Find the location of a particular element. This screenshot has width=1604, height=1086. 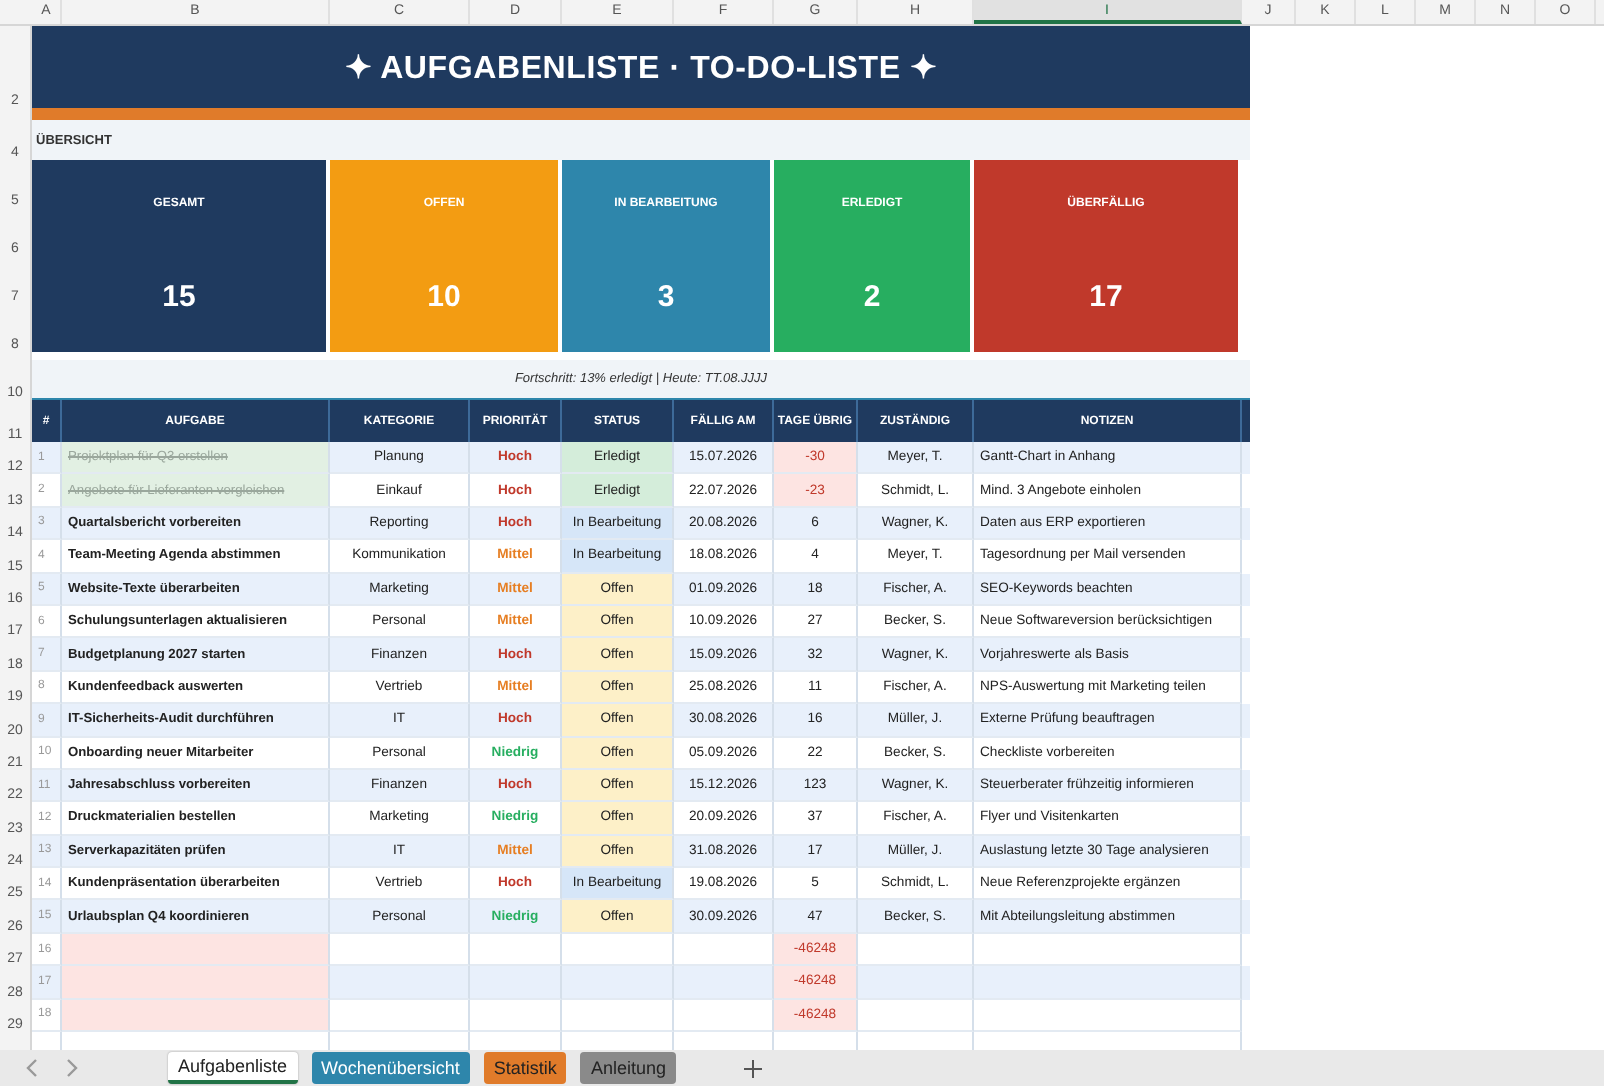

sheet-tab: Statistik is located at coordinates (525, 1068).